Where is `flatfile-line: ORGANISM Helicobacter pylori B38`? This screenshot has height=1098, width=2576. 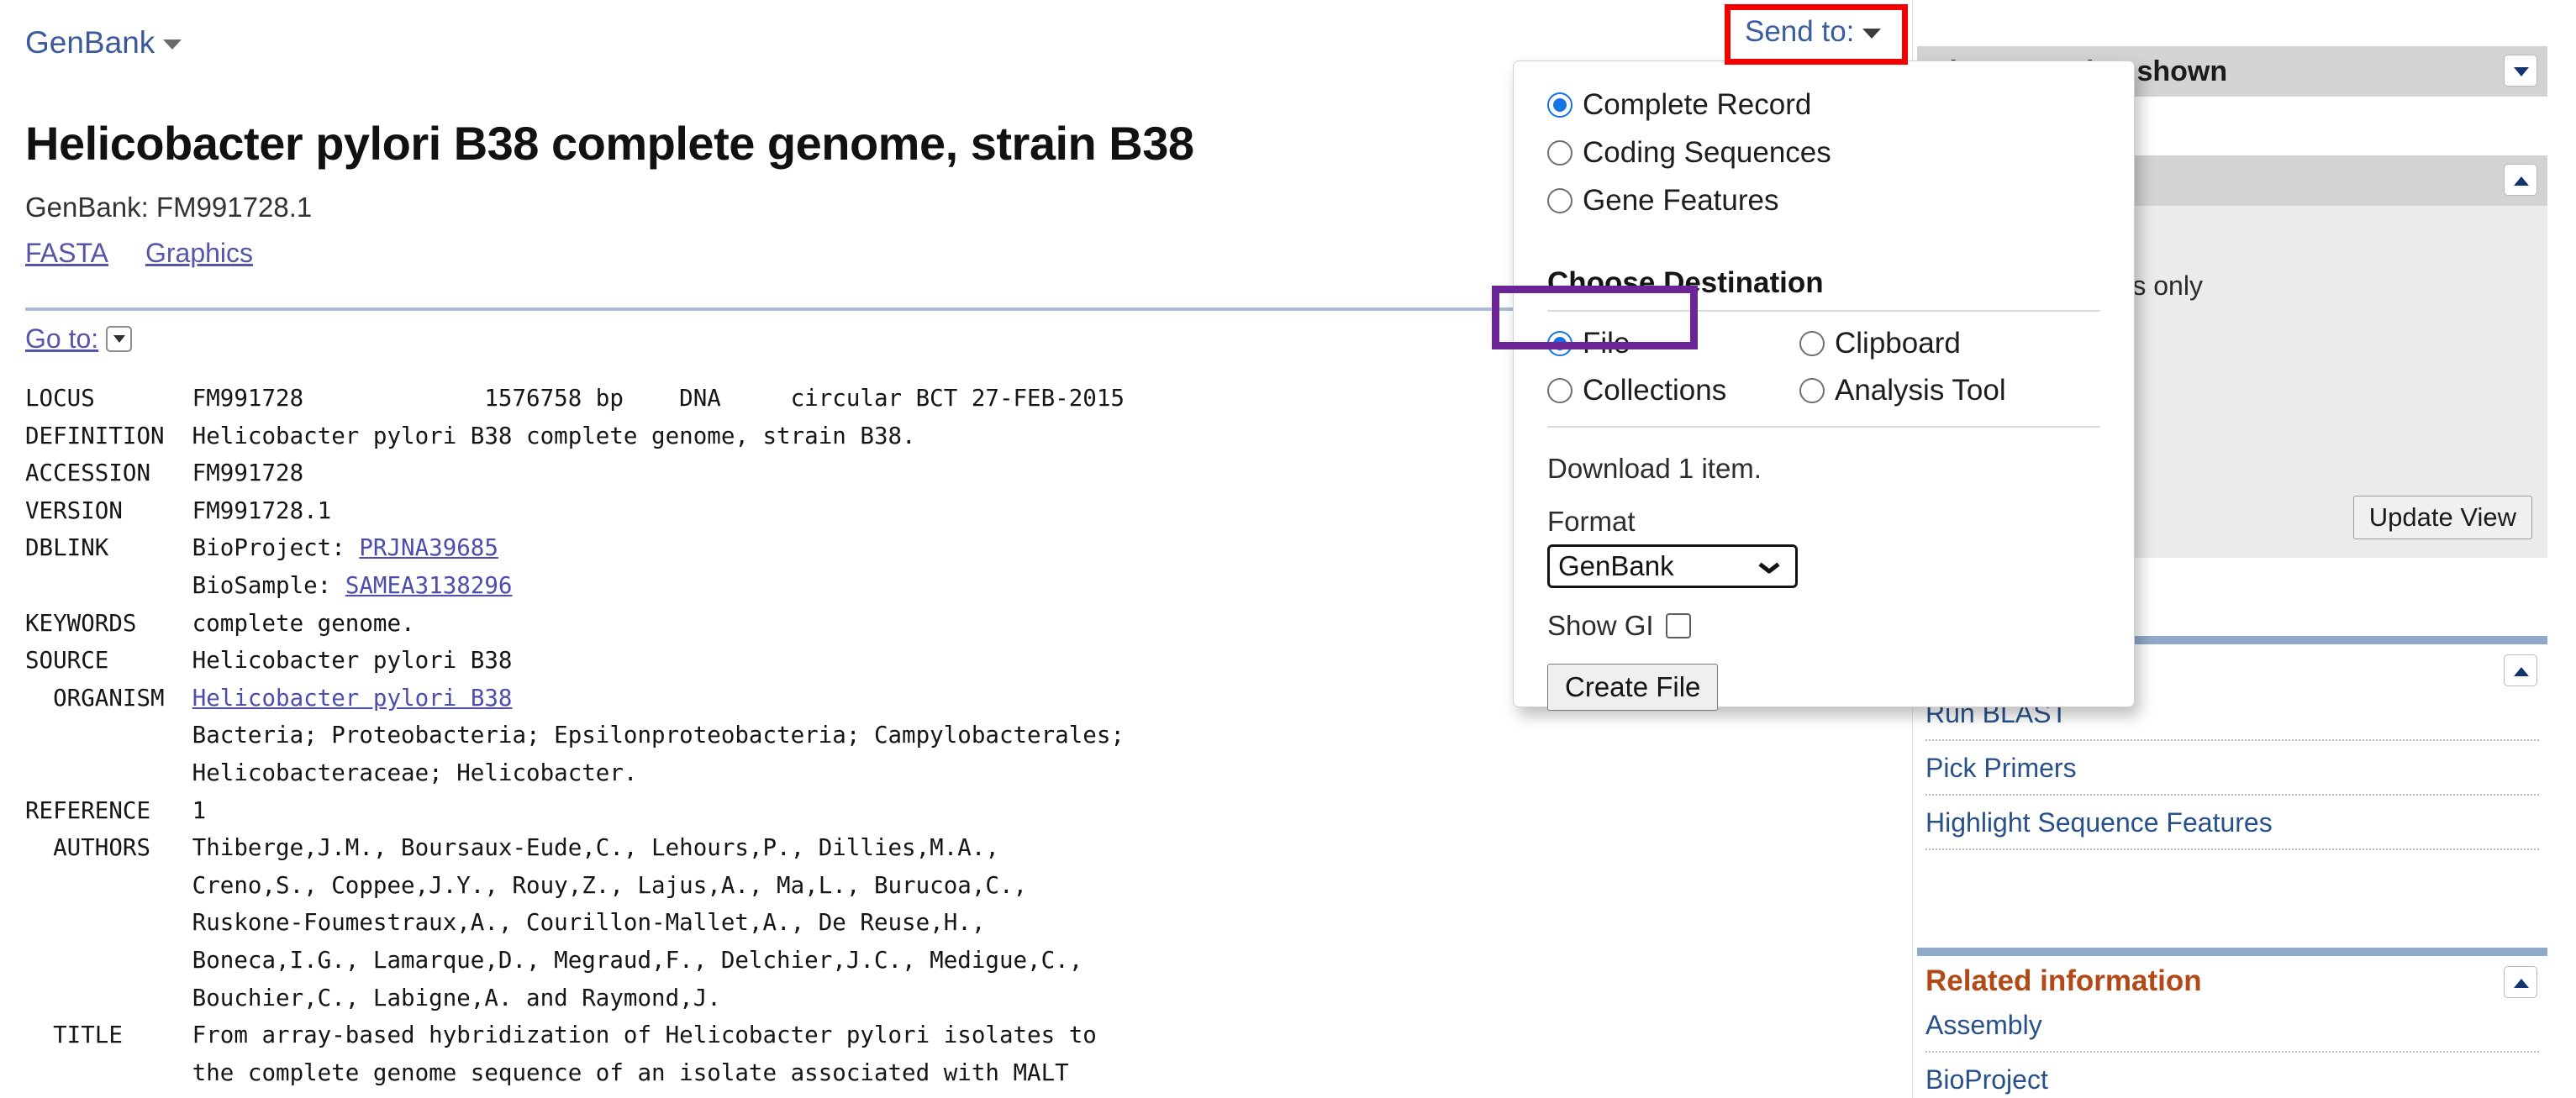 flatfile-line: ORGANISM Helicobacter pylori B38 is located at coordinates (269, 698).